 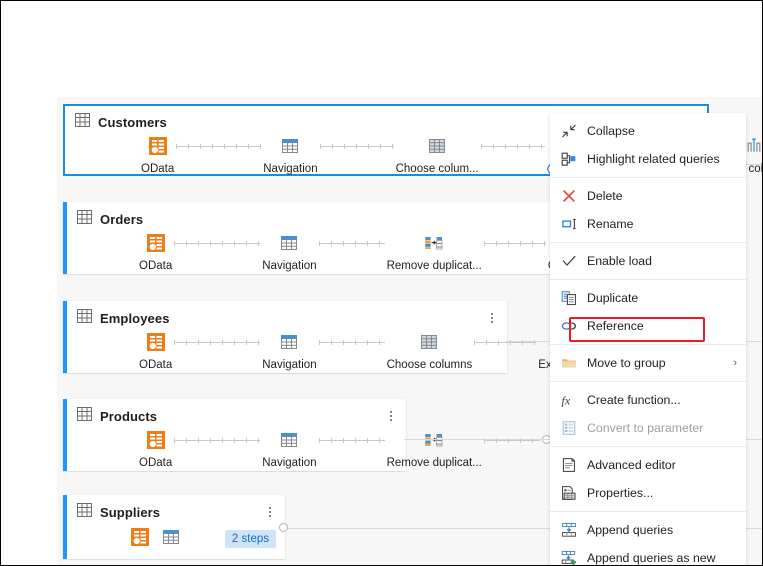 I want to click on menu-item-label: Move to group, so click(x=626, y=363).